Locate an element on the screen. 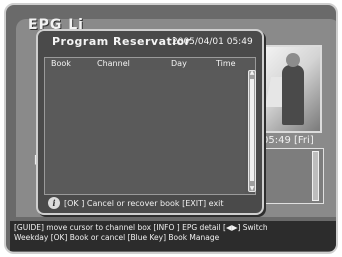 This screenshot has height=257, width=342. reservation-scrollbar: ▲ ▼ is located at coordinates (252, 131).